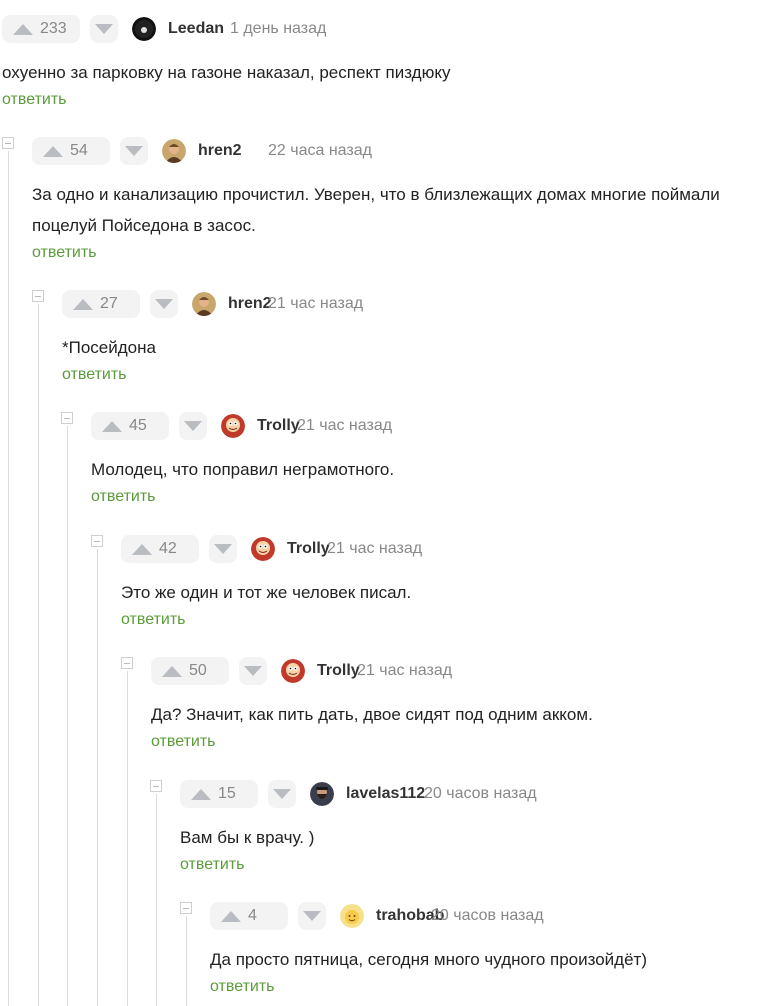  I want to click on comment-header: 15 lavelas112 20 часов назад, so click(471, 794).